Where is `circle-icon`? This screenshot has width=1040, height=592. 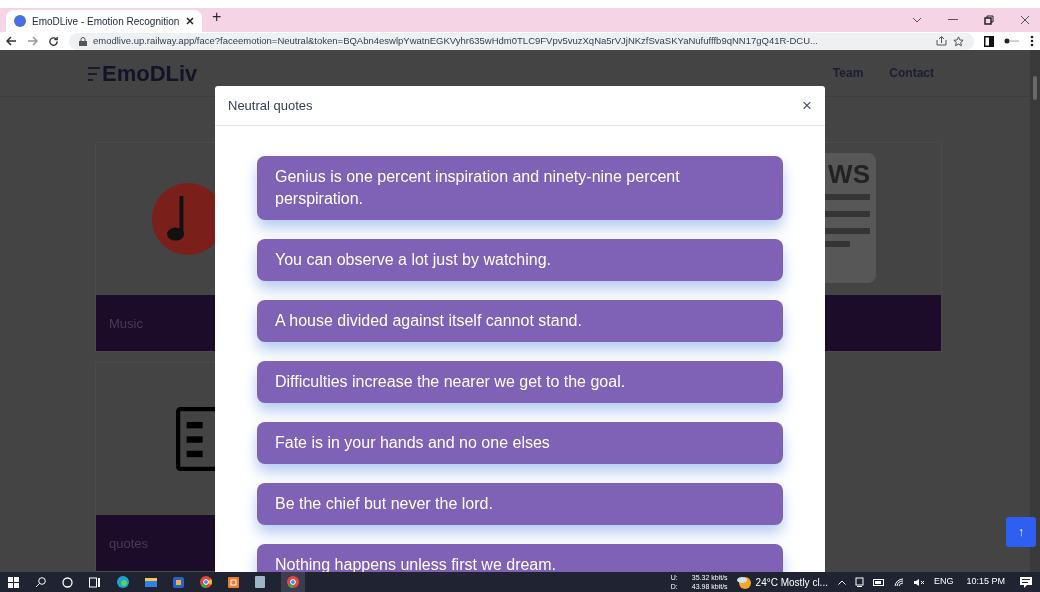
circle-icon is located at coordinates (67, 582).